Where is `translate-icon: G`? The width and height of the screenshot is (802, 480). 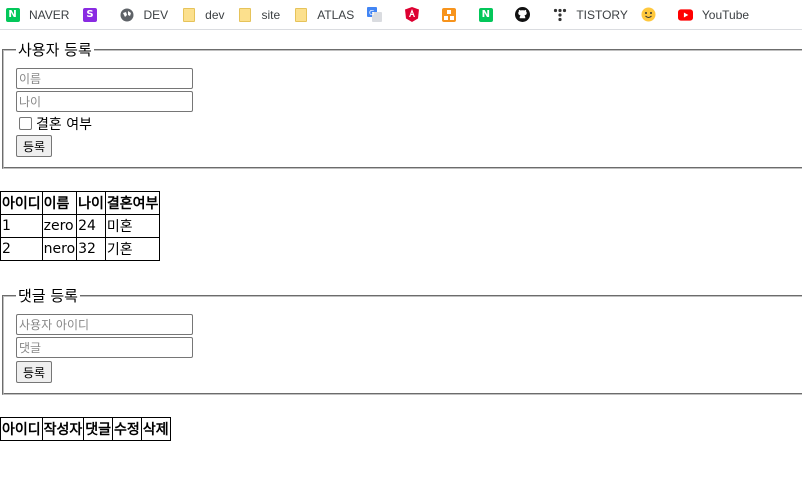 translate-icon: G is located at coordinates (375, 14).